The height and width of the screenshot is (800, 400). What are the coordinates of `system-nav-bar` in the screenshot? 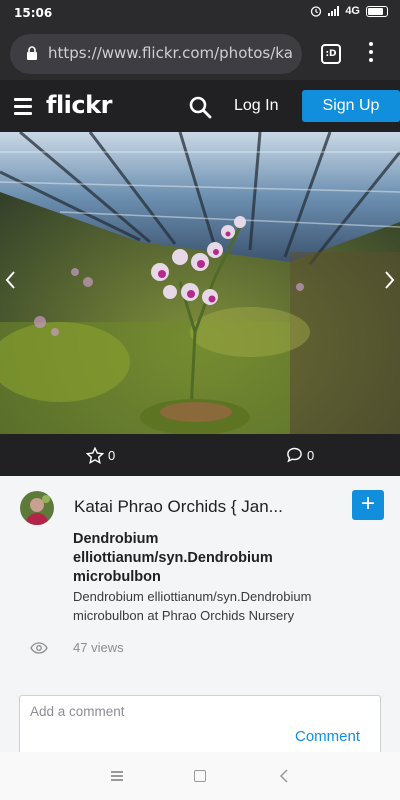 It's located at (200, 776).